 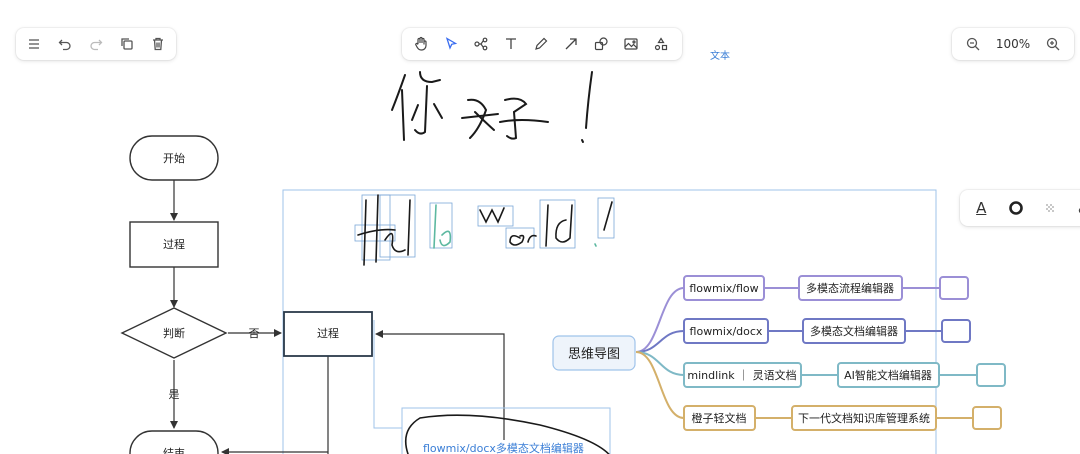 I want to click on style-toolbar: A, so click(x=1020, y=208).